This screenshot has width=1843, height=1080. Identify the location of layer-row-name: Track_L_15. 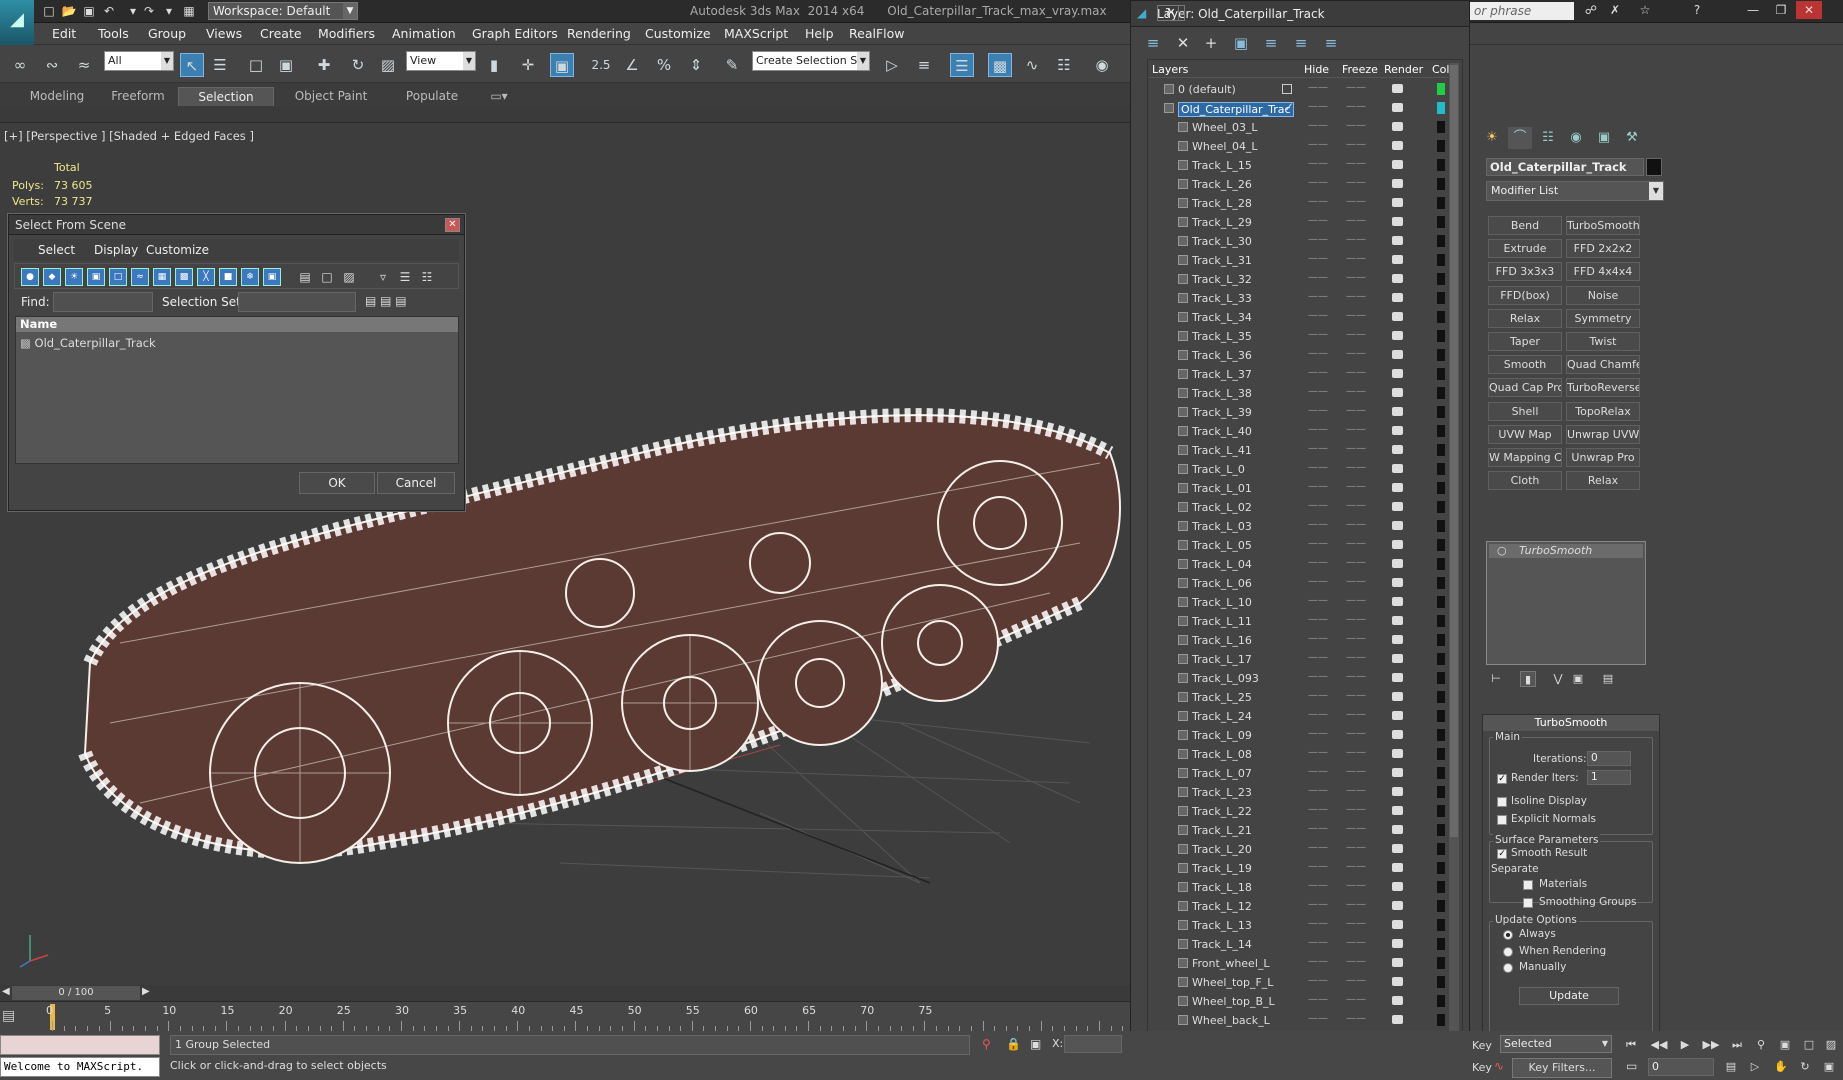
(1222, 165).